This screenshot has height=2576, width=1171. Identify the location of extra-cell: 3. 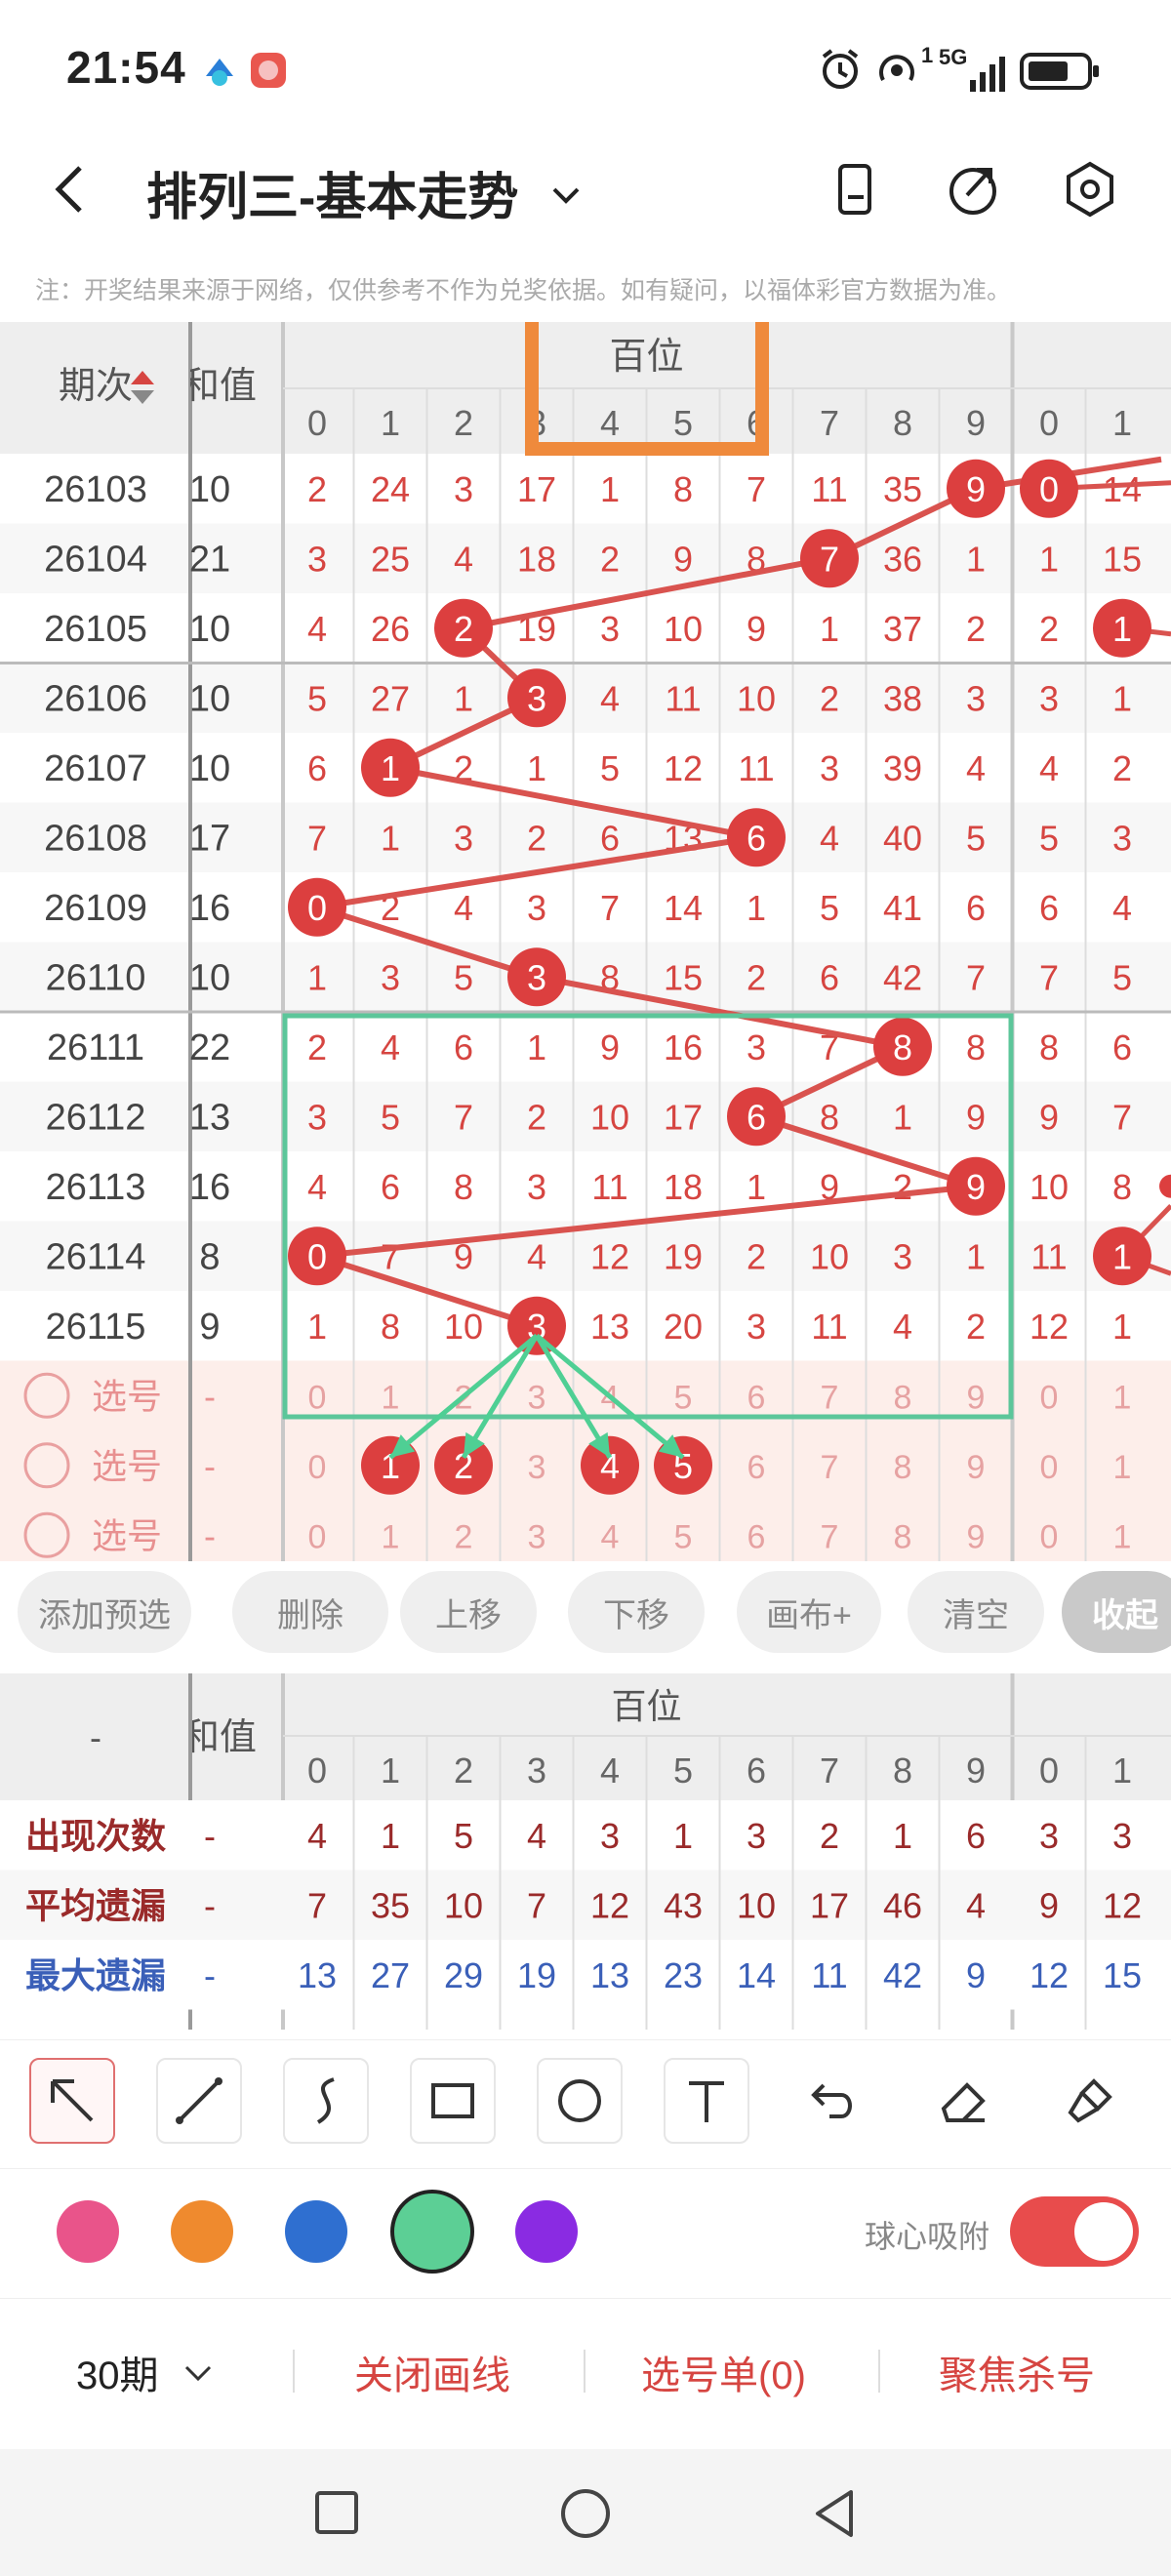
(1122, 838).